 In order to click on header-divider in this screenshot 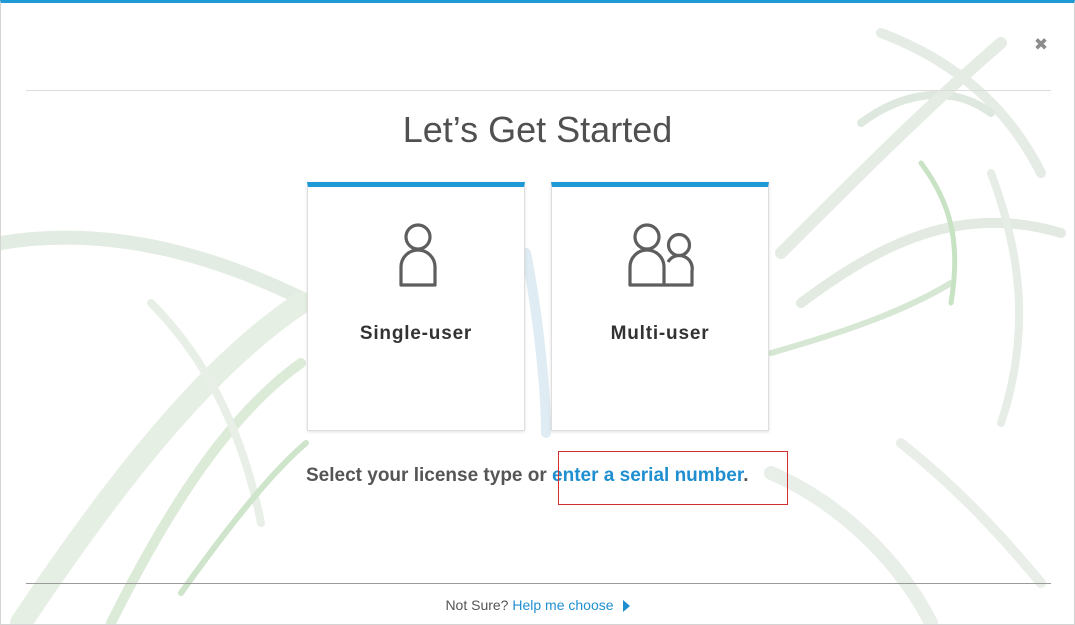, I will do `click(538, 90)`.